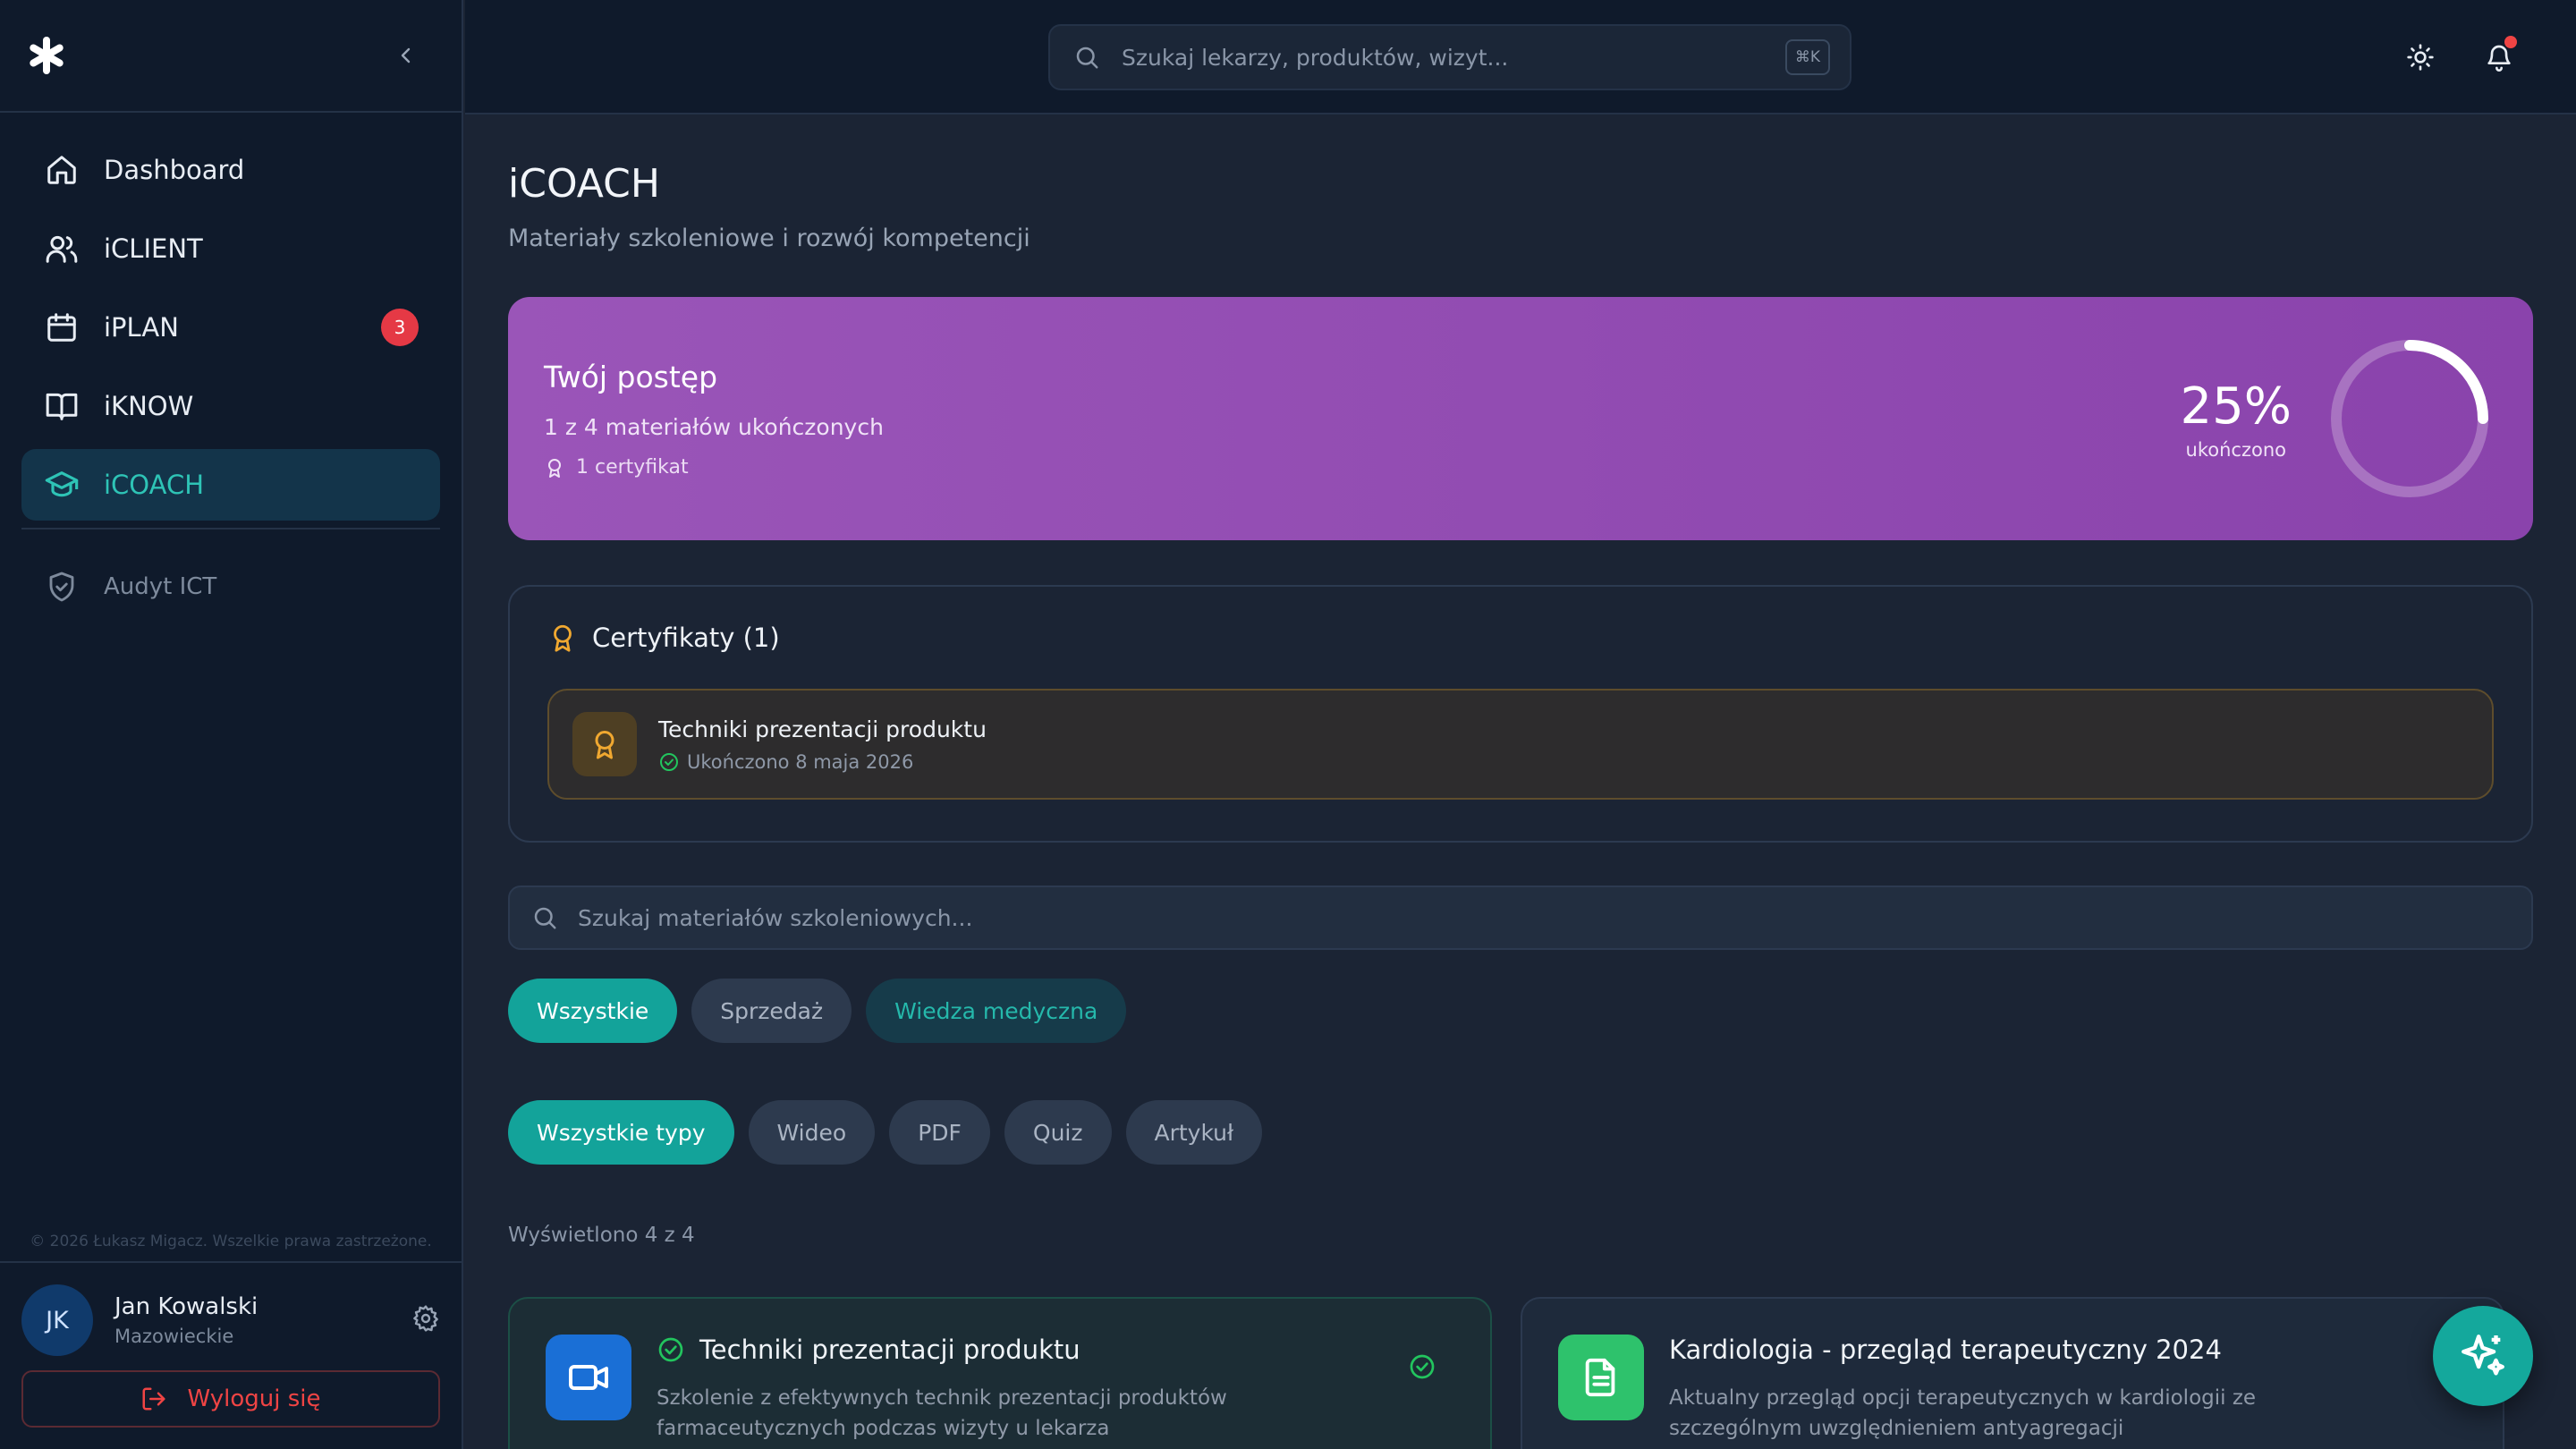 The height and width of the screenshot is (1449, 2576). I want to click on theme-toggle-button, so click(2420, 57).